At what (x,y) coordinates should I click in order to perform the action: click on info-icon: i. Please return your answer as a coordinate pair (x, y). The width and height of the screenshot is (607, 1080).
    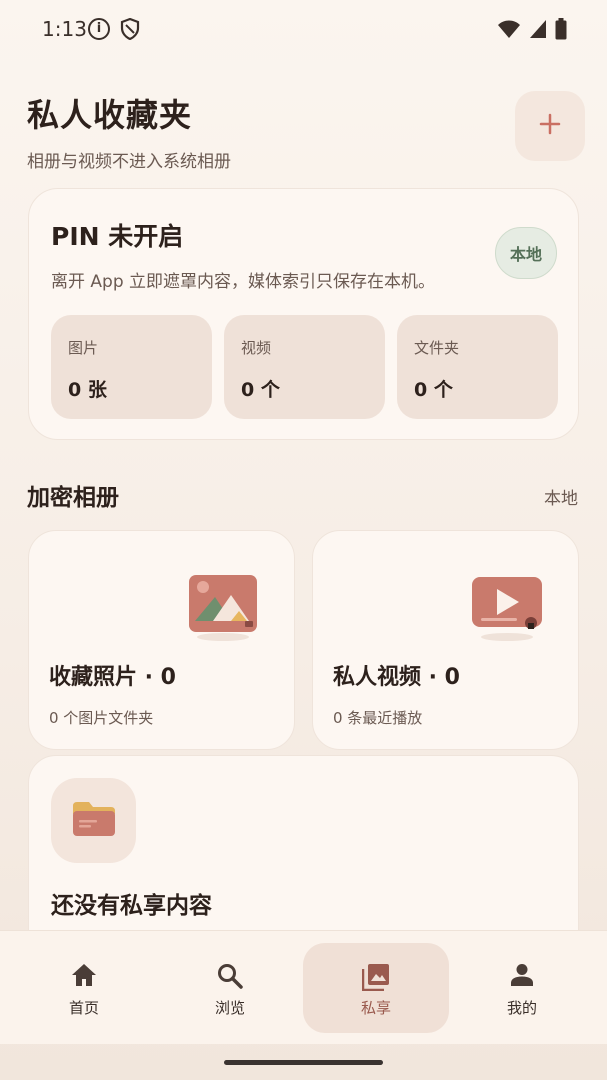
    Looking at the image, I should click on (99, 29).